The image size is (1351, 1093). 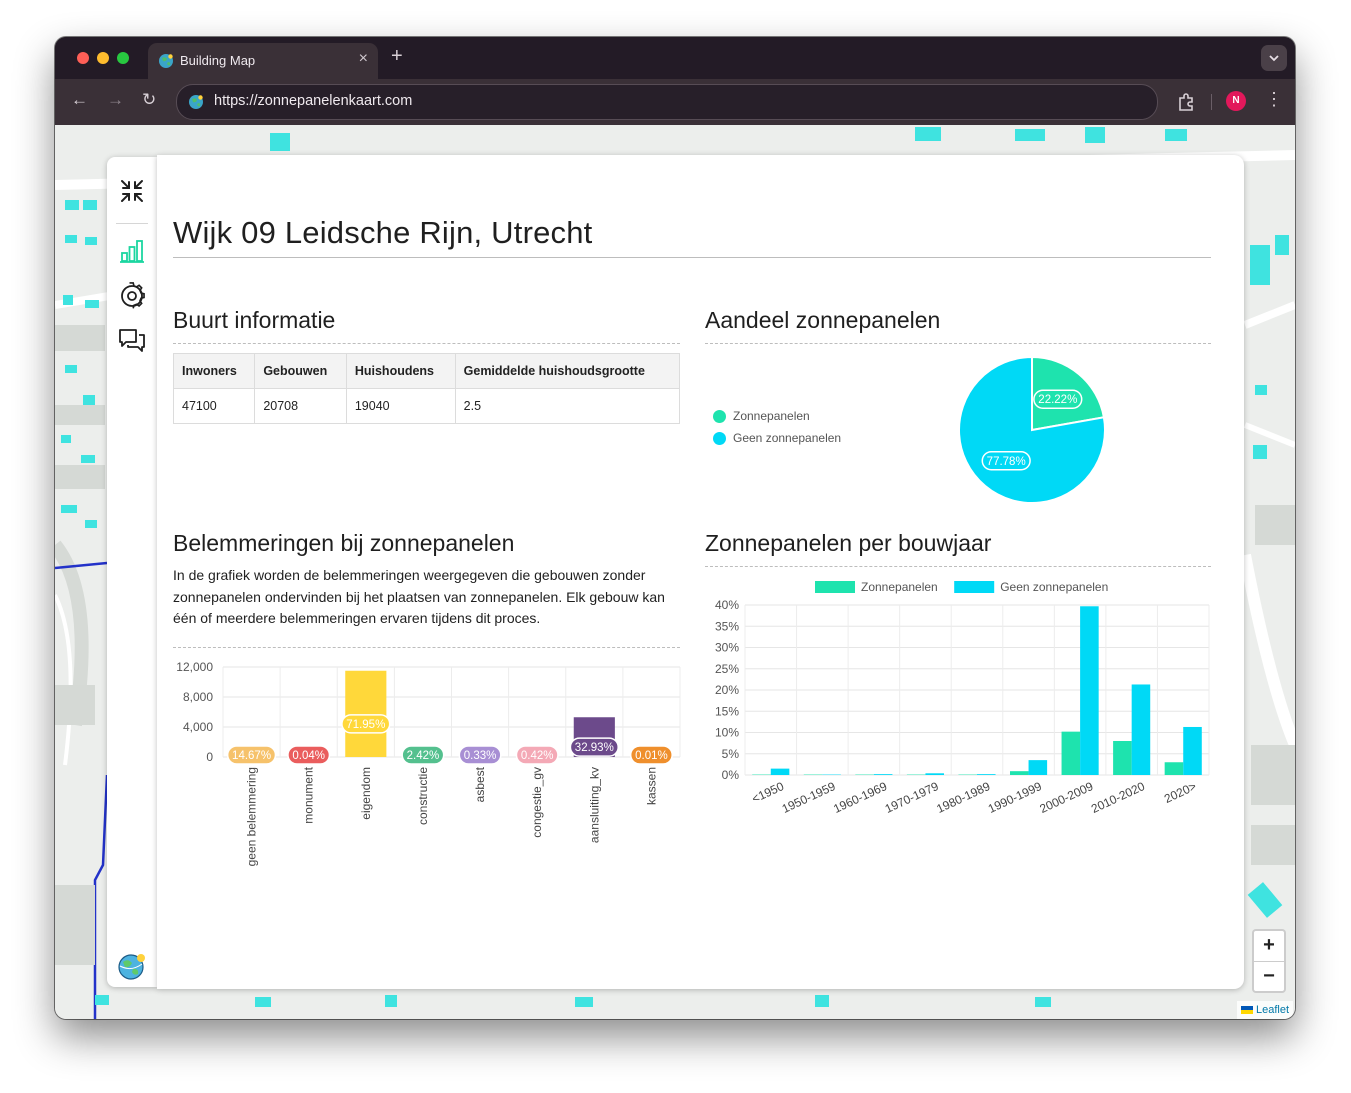 I want to click on table-header-cell: Gebouwen, so click(x=300, y=371).